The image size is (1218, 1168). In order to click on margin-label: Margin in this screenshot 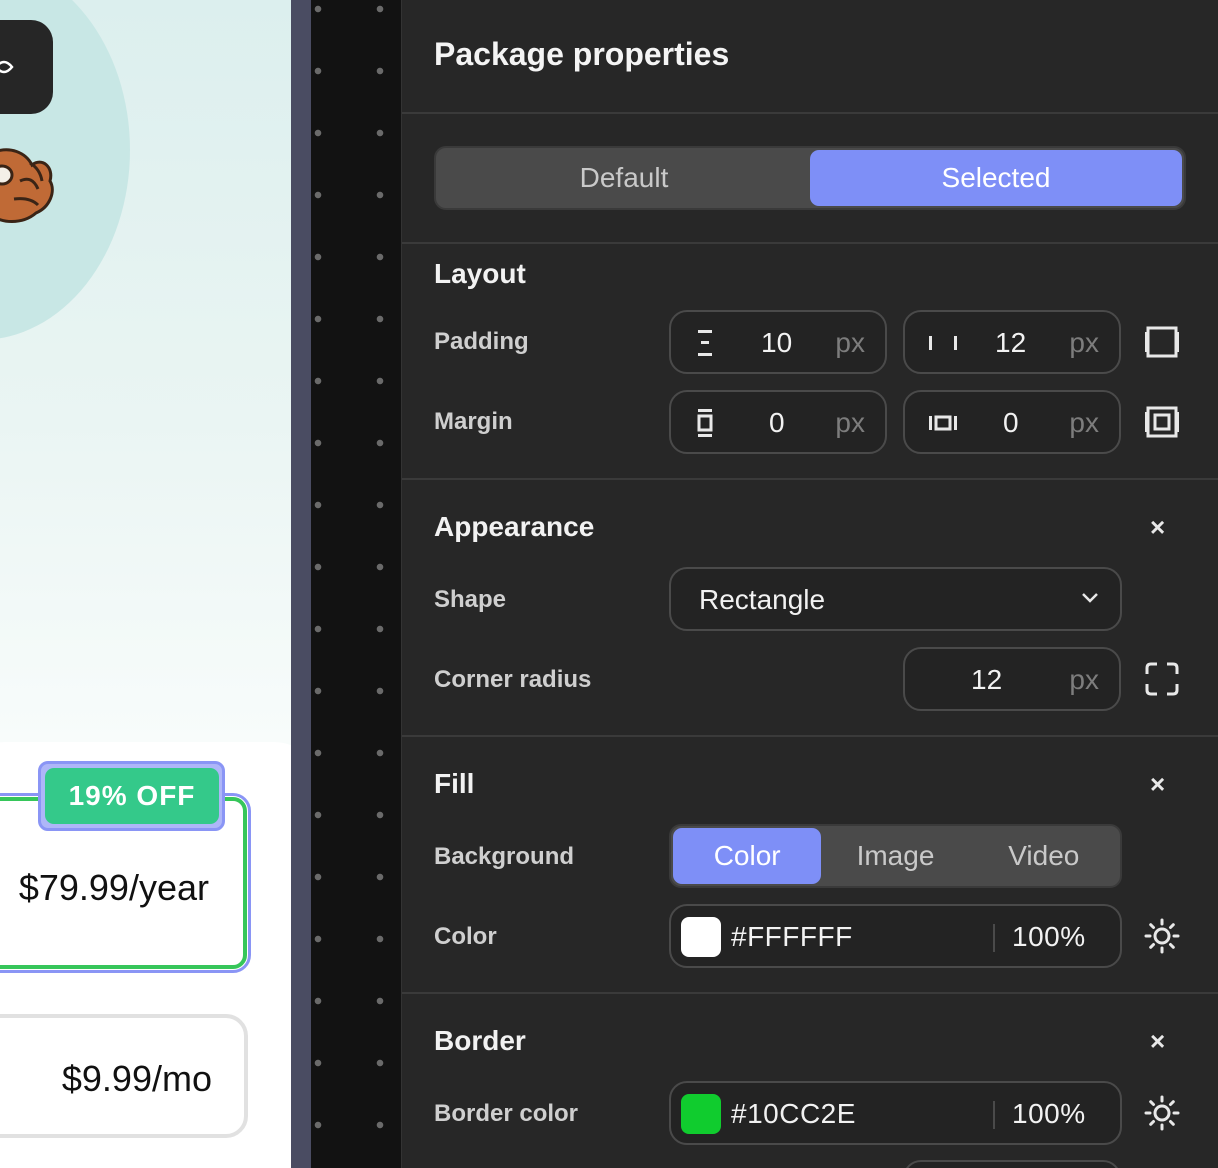, I will do `click(473, 421)`.